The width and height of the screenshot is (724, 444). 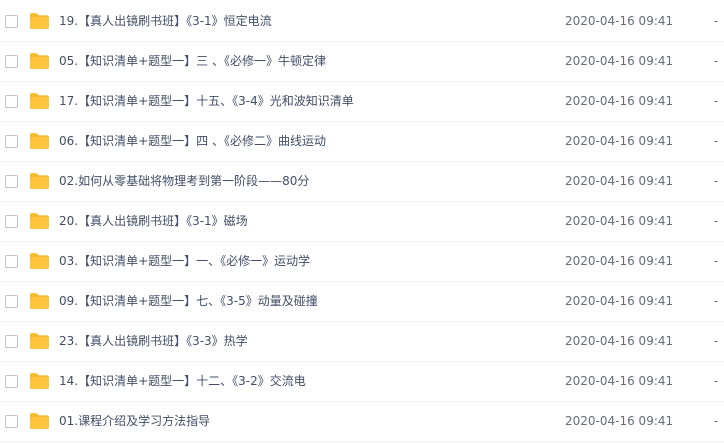 What do you see at coordinates (182, 381) in the screenshot?
I see `file-name: 14.【知识清单+题型一】十二、《3-2》交流电` at bounding box center [182, 381].